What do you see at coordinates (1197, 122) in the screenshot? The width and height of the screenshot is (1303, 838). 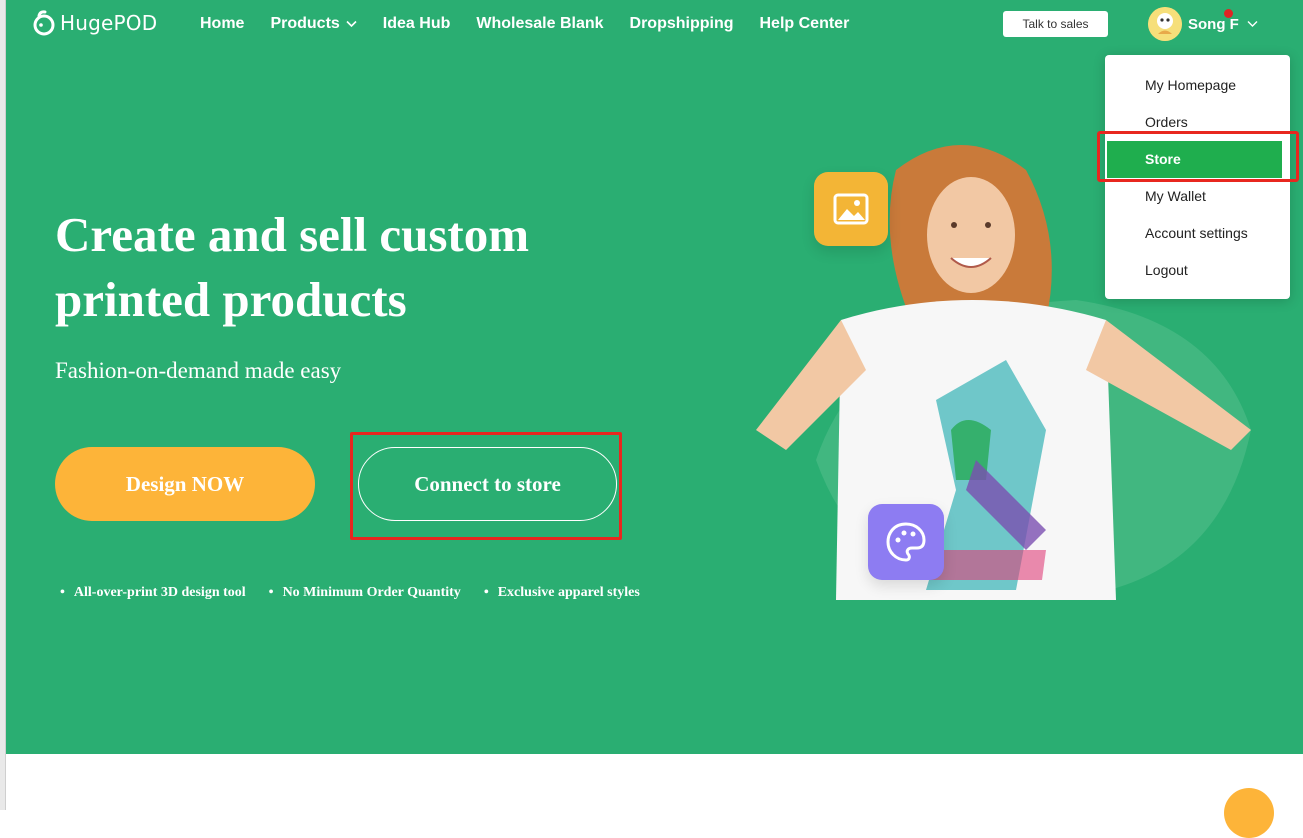 I see `menu-item-orders: Orders` at bounding box center [1197, 122].